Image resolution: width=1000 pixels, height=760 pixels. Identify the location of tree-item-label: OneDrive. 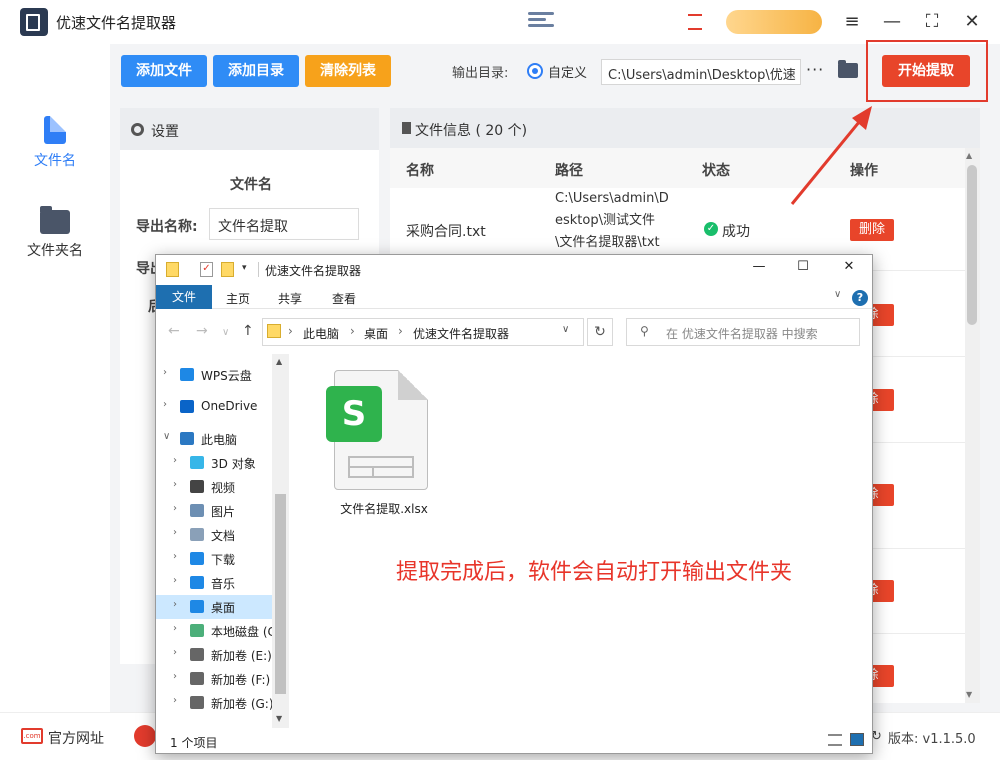
(229, 406).